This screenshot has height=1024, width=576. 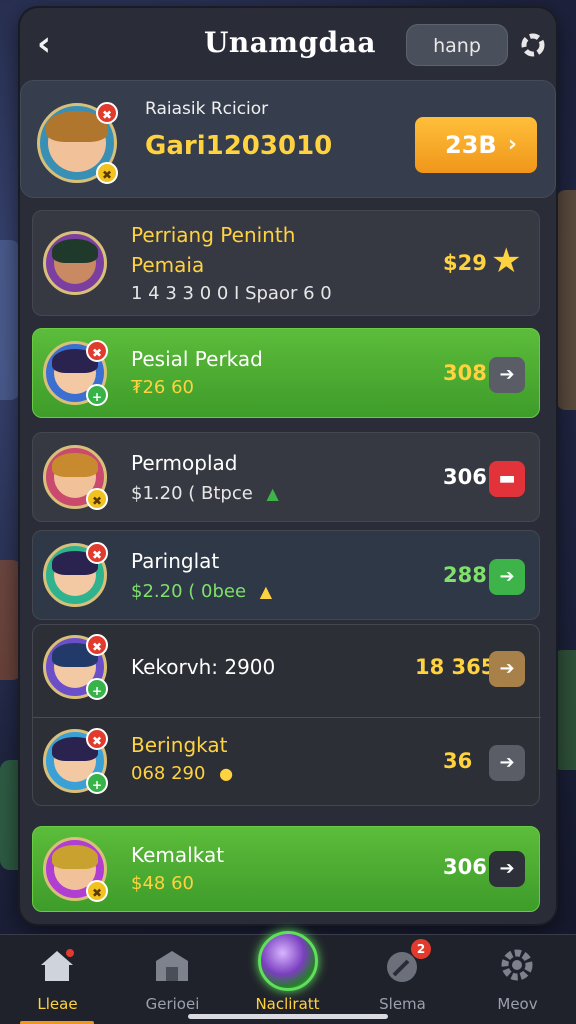 I want to click on row-subtext-value: $2.20 ( 0bee, so click(x=189, y=591).